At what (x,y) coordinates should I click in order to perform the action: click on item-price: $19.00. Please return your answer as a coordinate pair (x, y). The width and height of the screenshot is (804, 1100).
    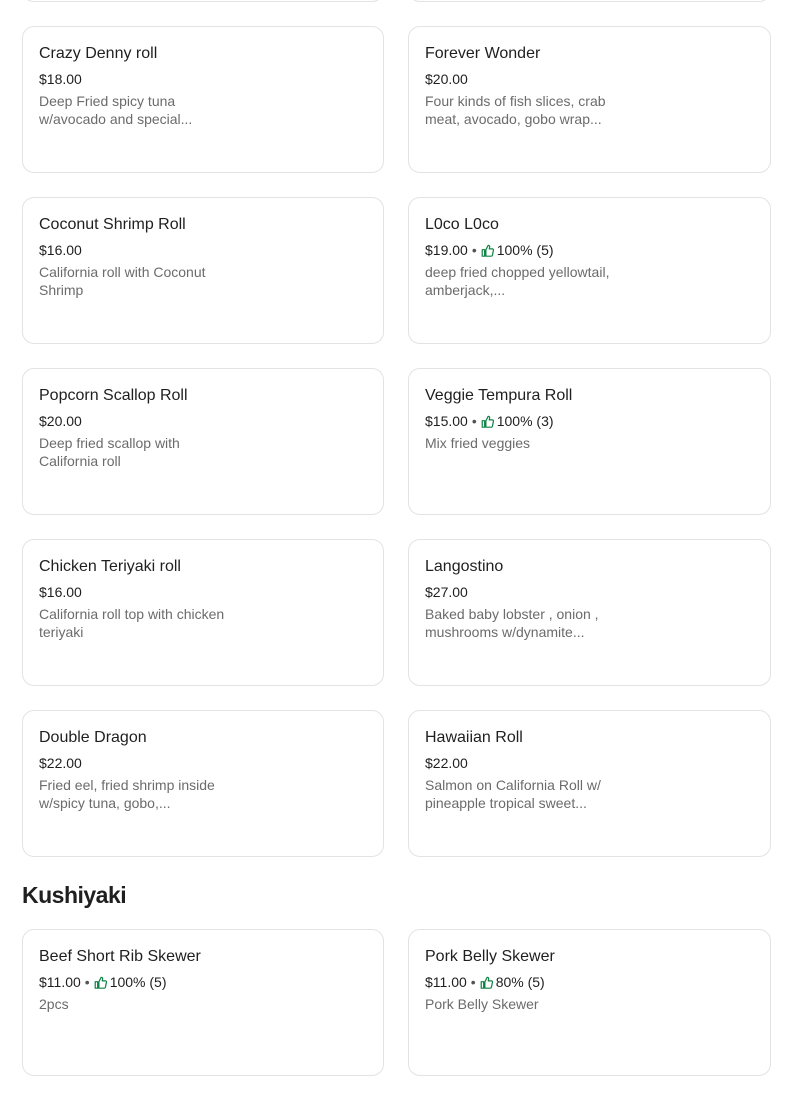
    Looking at the image, I should click on (446, 250).